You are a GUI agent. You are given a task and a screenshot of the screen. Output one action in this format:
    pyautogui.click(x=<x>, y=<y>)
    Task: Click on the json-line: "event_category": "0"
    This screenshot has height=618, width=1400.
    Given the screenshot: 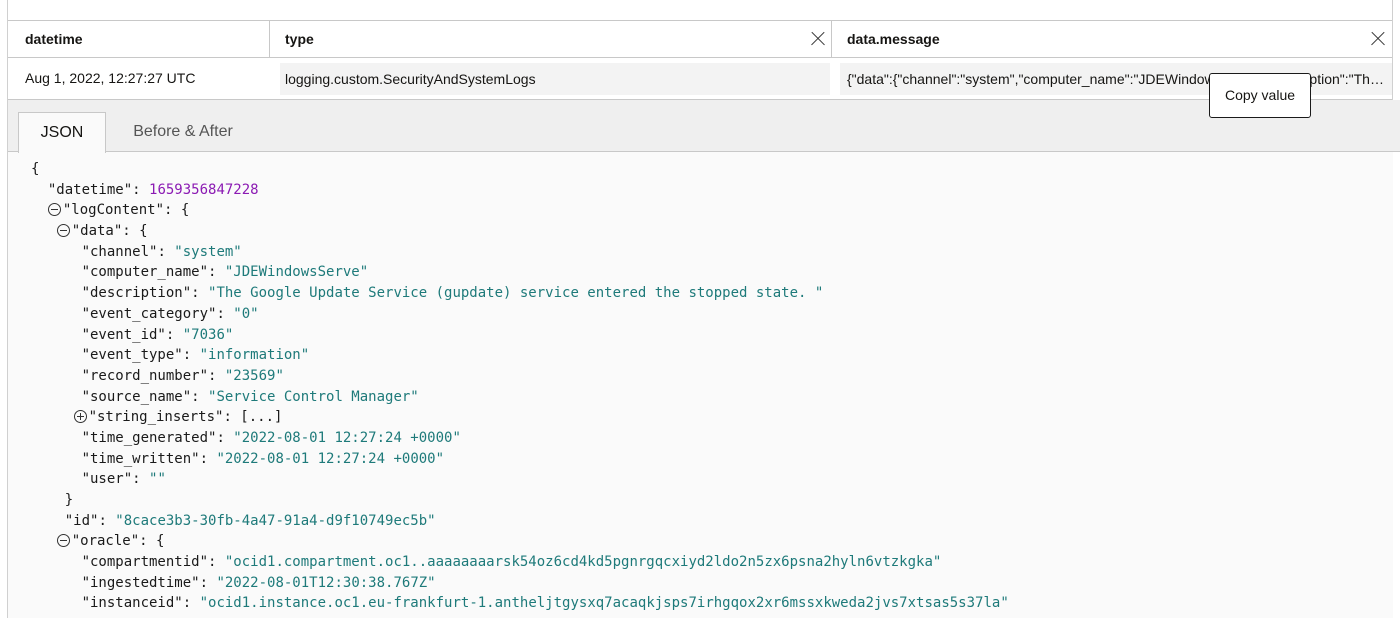 What is the action you would take?
    pyautogui.click(x=170, y=313)
    